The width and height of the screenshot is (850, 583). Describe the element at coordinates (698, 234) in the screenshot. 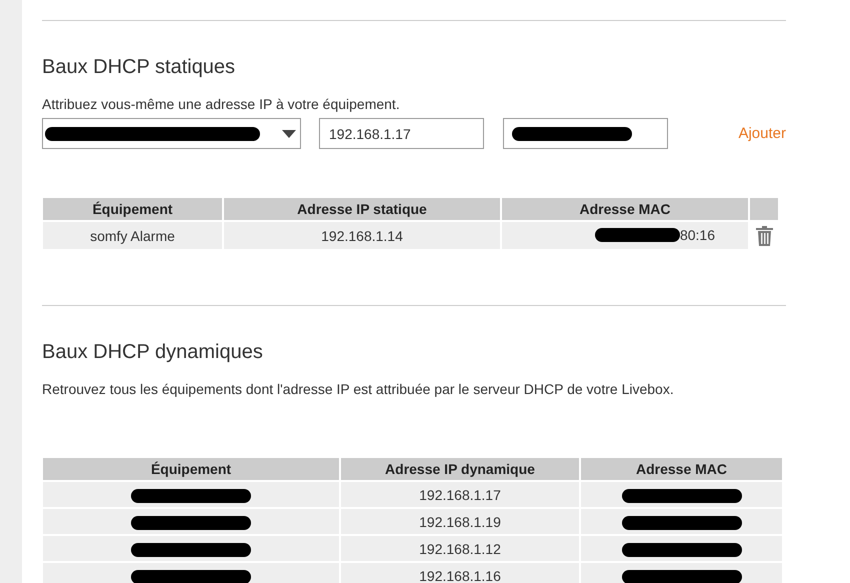

I see `table-cell: 80:16` at that location.